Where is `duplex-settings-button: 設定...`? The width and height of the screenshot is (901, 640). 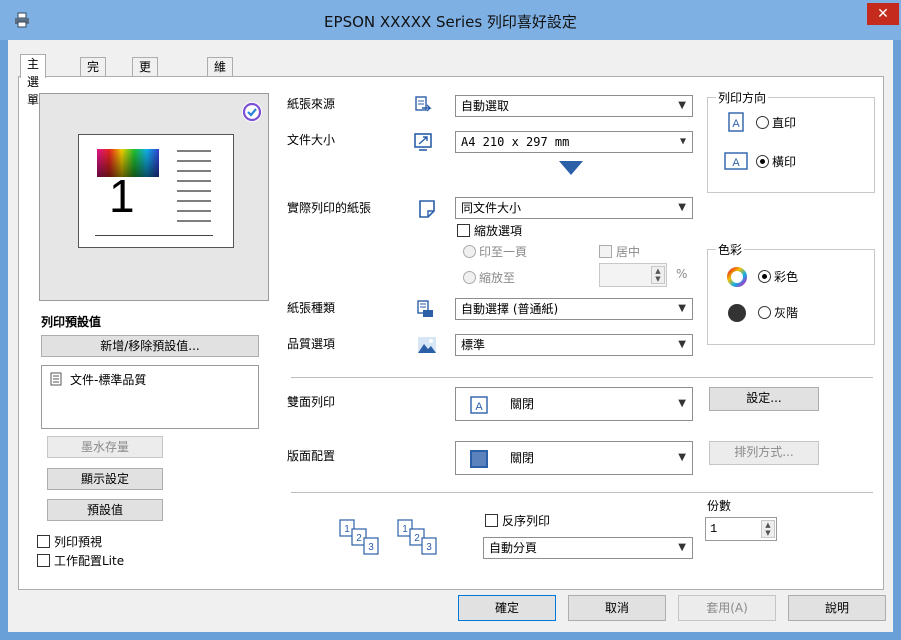 duplex-settings-button: 設定... is located at coordinates (764, 399).